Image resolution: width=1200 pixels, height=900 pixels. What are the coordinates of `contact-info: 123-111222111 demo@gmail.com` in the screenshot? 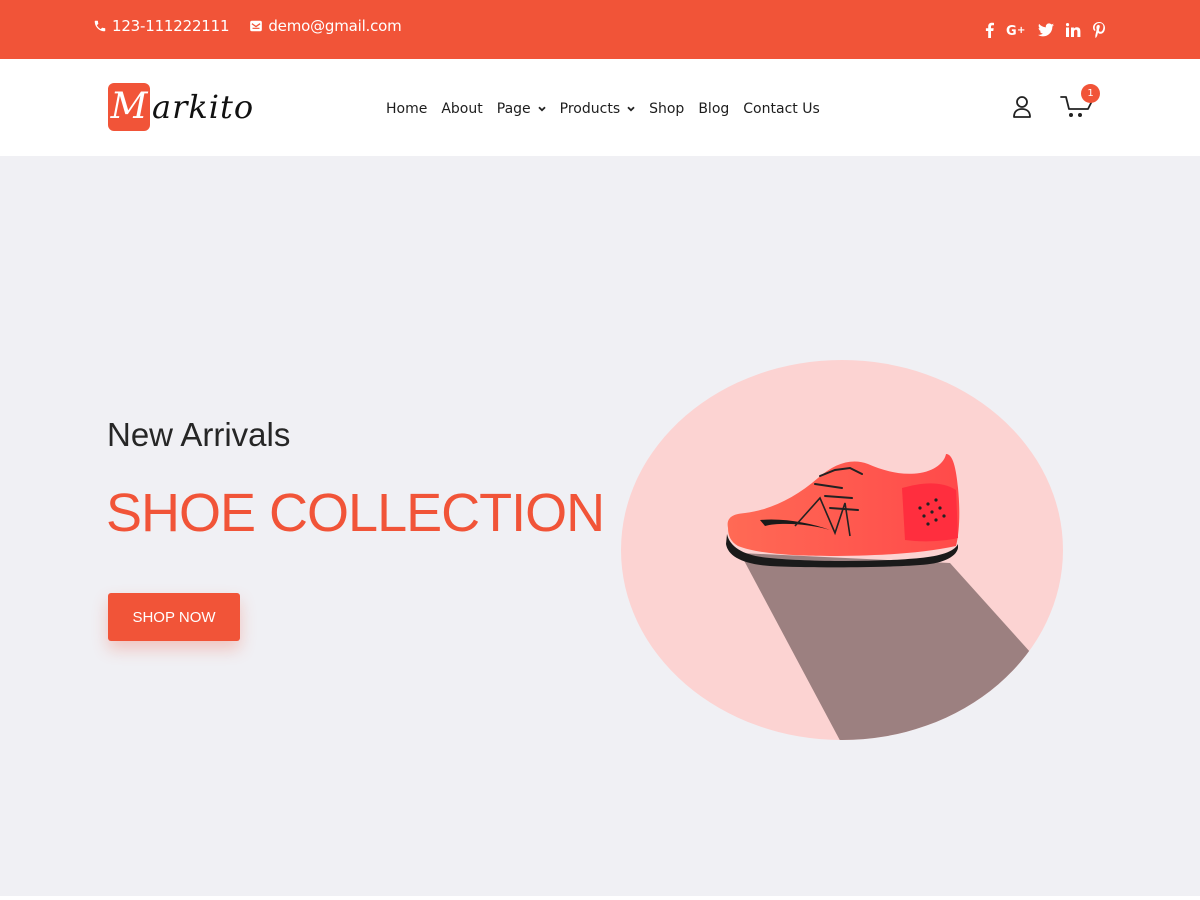 It's located at (257, 26).